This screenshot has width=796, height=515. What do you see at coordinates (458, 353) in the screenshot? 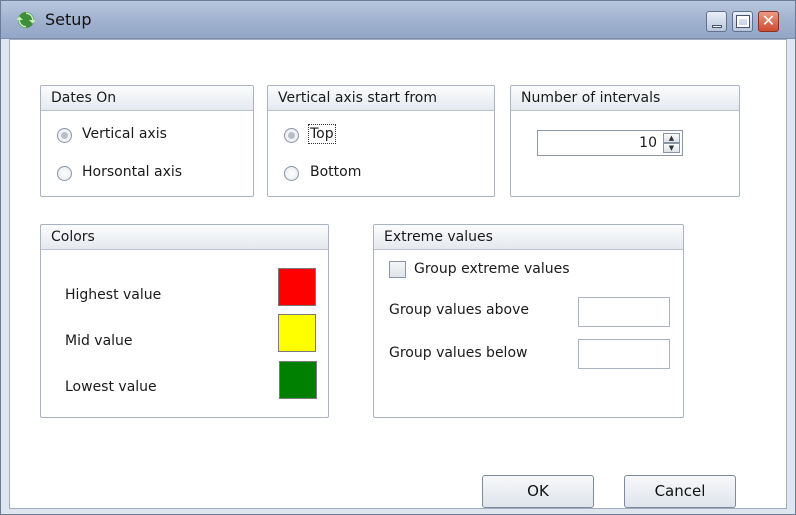
I see `group-values-below-label: Group values below` at bounding box center [458, 353].